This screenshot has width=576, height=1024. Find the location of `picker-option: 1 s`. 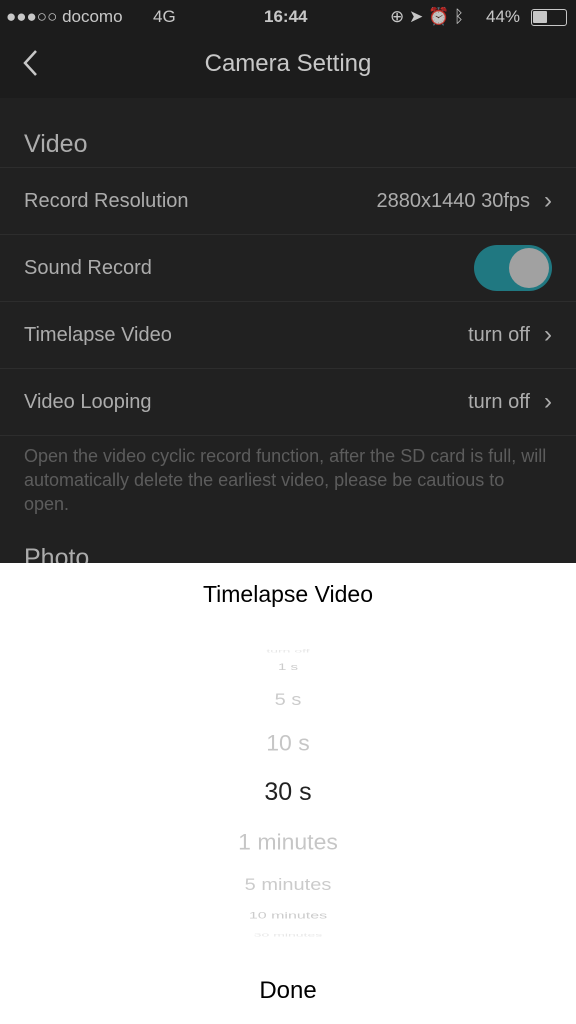

picker-option: 1 s is located at coordinates (288, 667).